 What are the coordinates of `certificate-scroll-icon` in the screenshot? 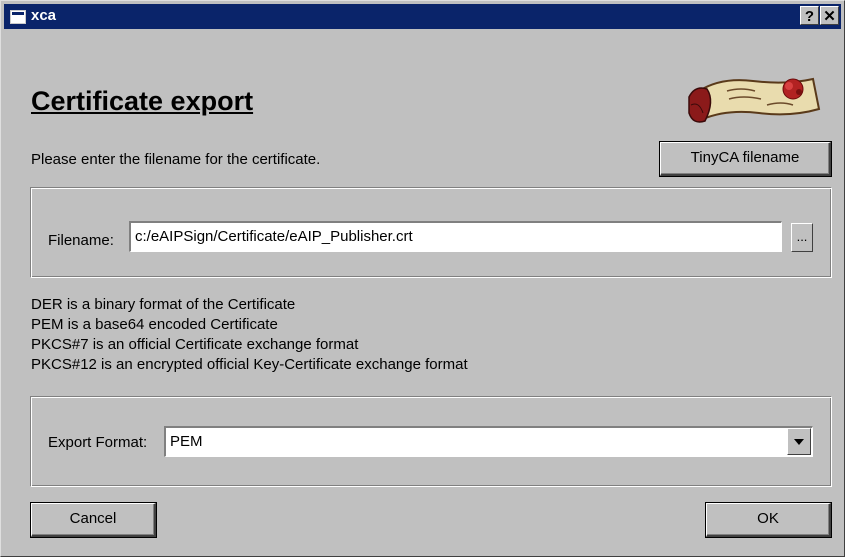 It's located at (754, 100).